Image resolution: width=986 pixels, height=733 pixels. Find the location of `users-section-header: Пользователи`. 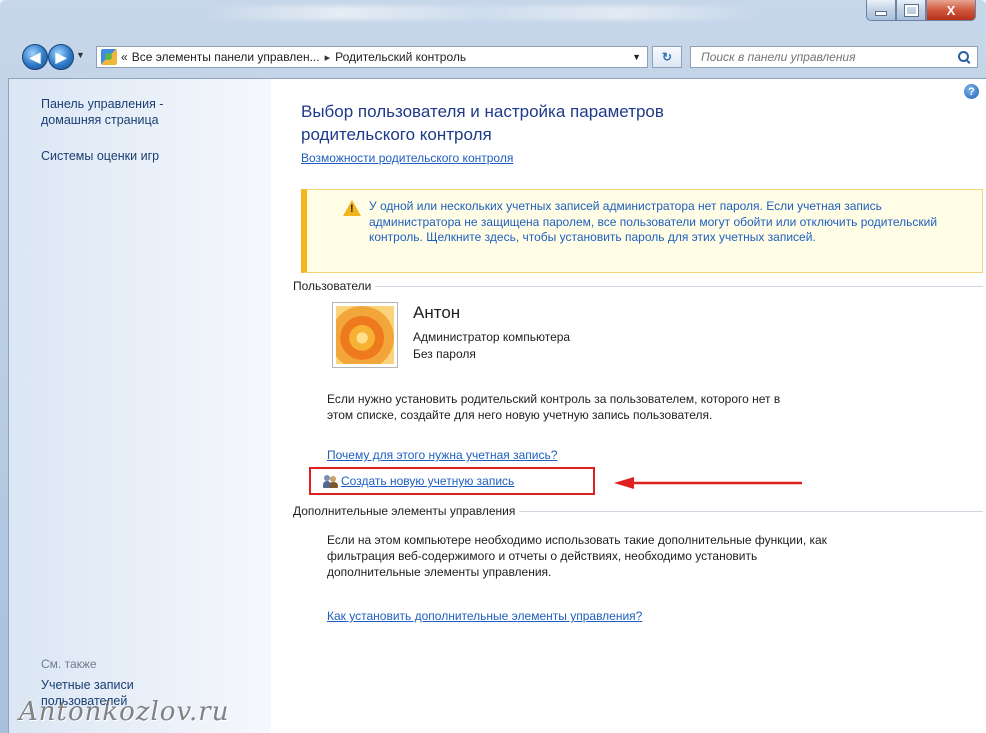

users-section-header: Пользователи is located at coordinates (638, 286).